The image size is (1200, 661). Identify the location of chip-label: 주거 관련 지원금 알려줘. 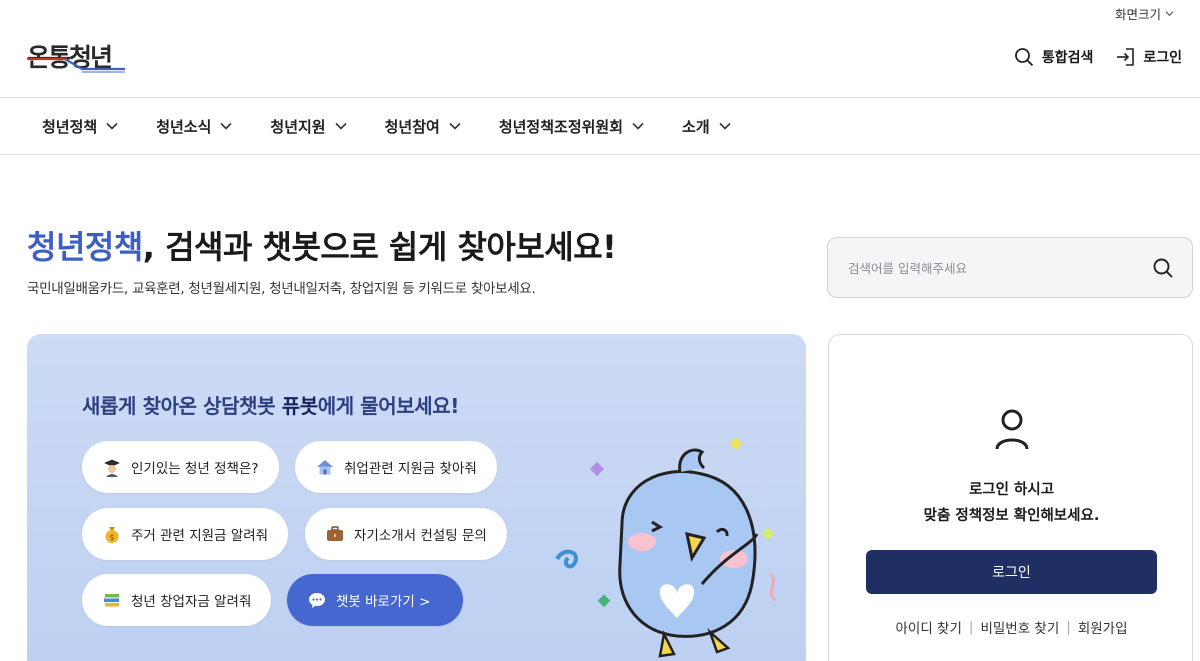
(200, 536).